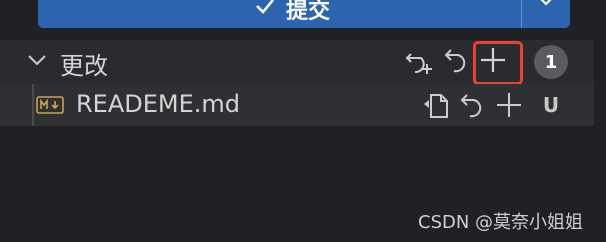 Image resolution: width=606 pixels, height=242 pixels. What do you see at coordinates (551, 62) in the screenshot?
I see `changes-count-badge: 1` at bounding box center [551, 62].